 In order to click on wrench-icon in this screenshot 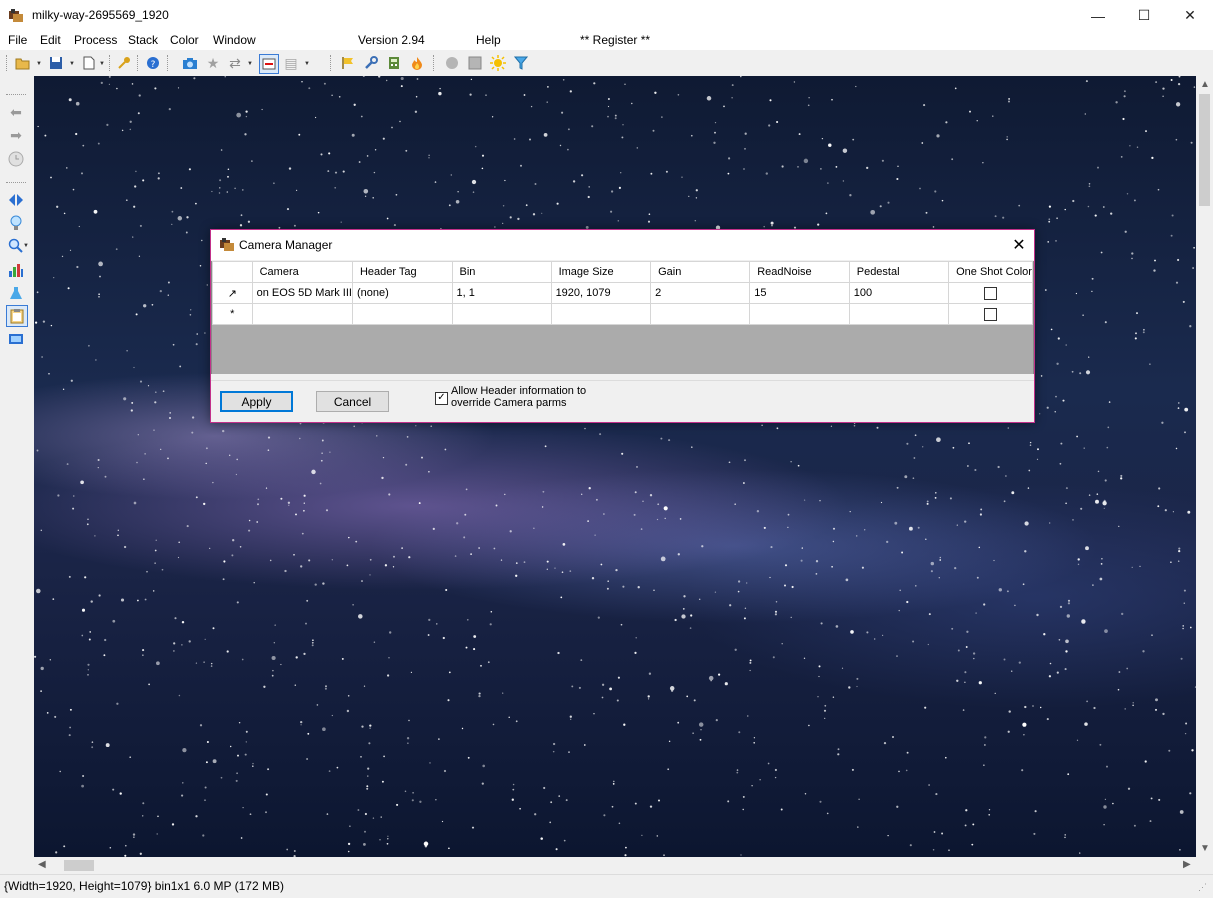, I will do `click(371, 63)`.